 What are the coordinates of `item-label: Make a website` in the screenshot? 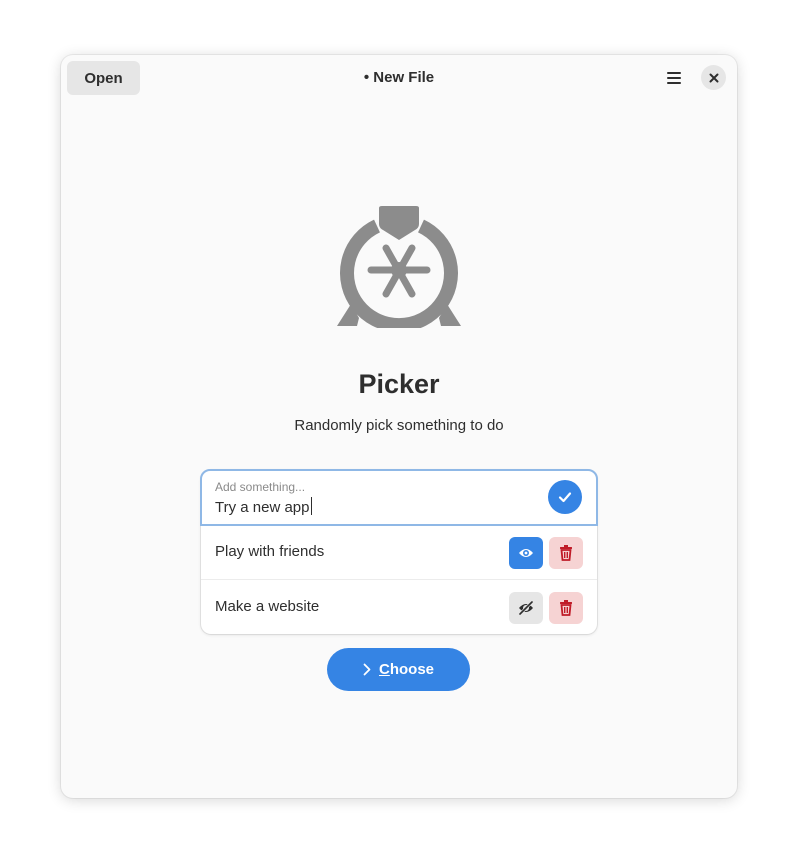 It's located at (267, 606).